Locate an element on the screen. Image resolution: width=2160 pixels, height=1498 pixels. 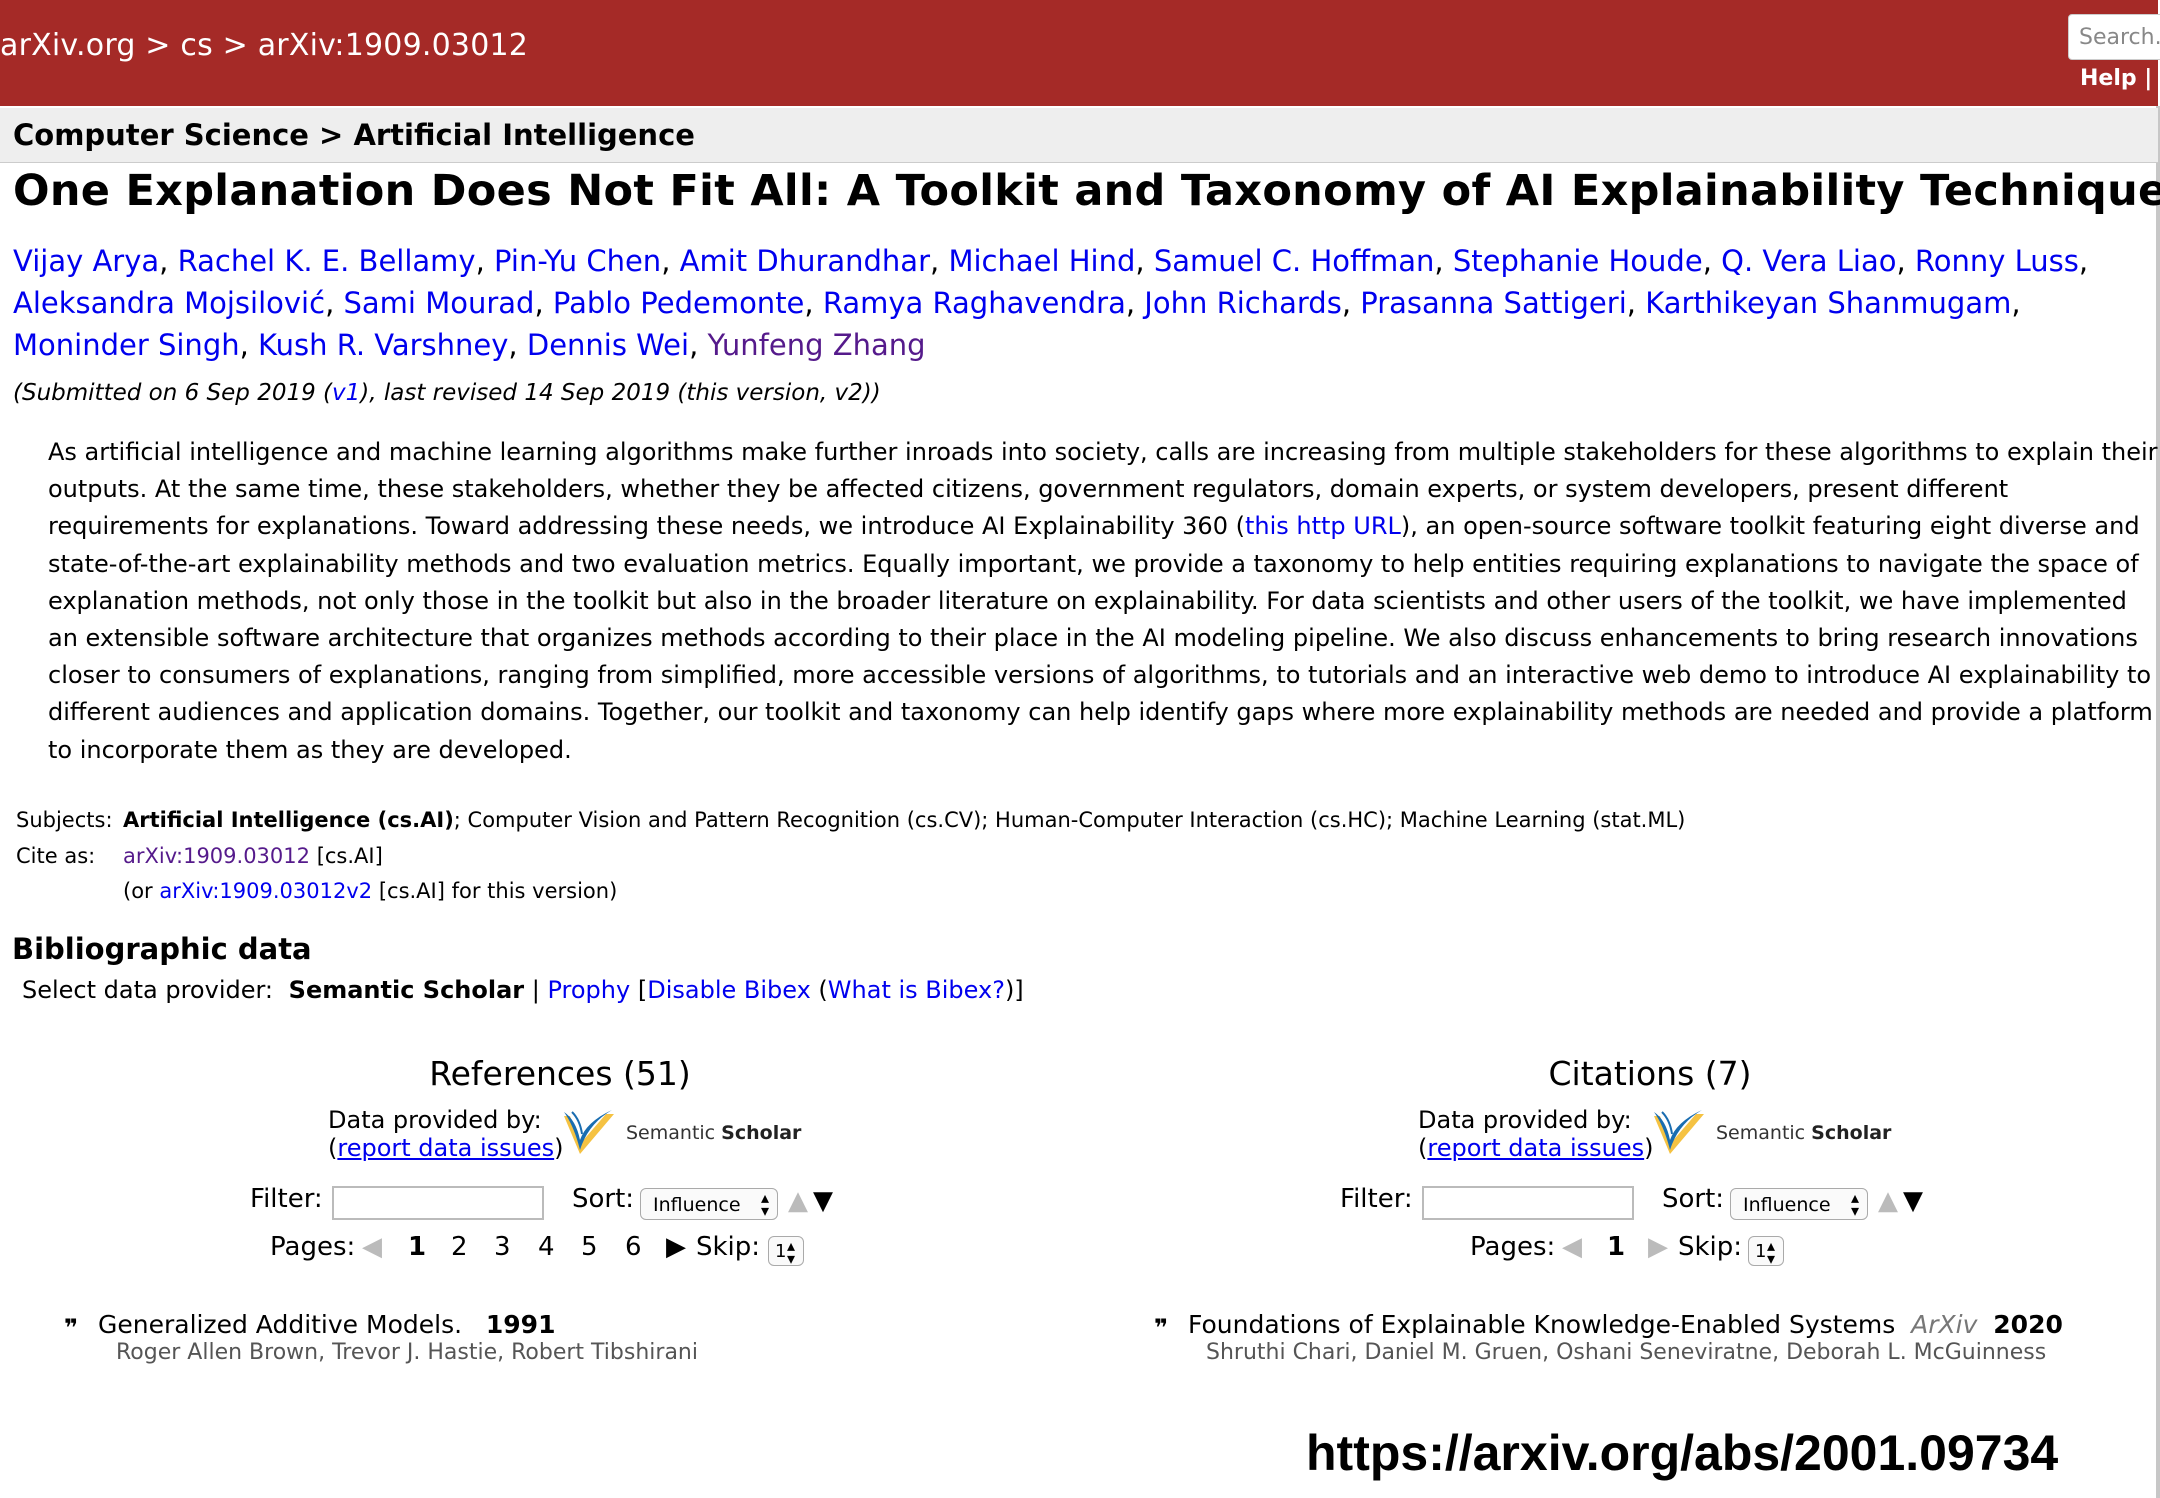
author-link: Vijay Arya is located at coordinates (86, 261).